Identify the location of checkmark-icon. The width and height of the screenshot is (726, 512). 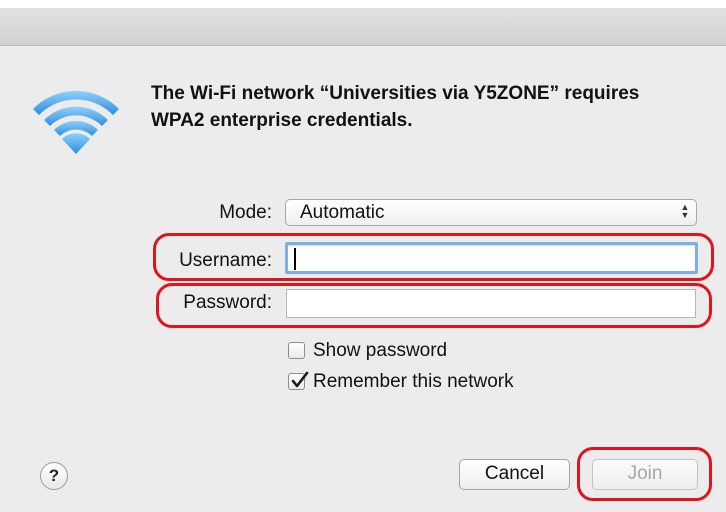
(300, 379).